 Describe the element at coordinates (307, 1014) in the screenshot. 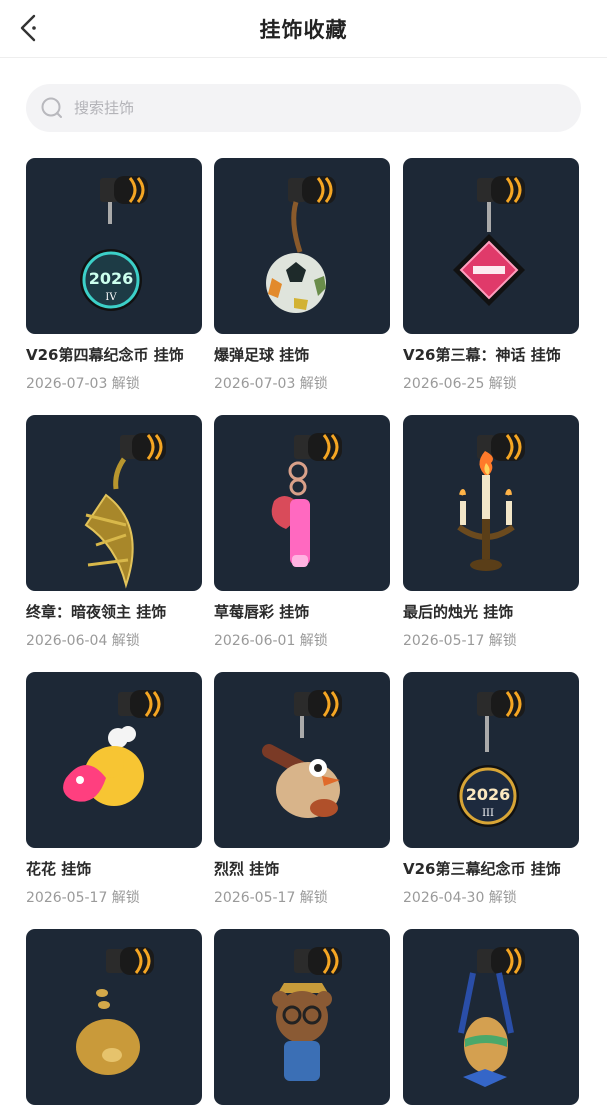

I see `bear-charm-icon` at that location.